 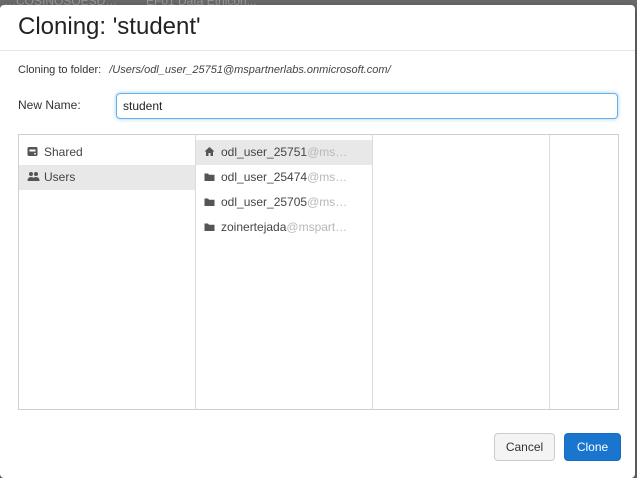 I want to click on new-name-input, so click(x=367, y=106).